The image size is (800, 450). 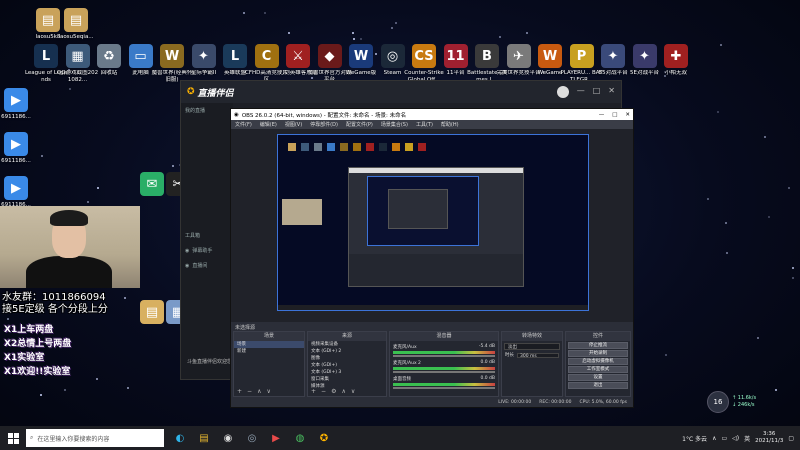 What do you see at coordinates (73, 439) in the screenshot?
I see `search-placeholder: 在这里输入你要搜索的内容` at bounding box center [73, 439].